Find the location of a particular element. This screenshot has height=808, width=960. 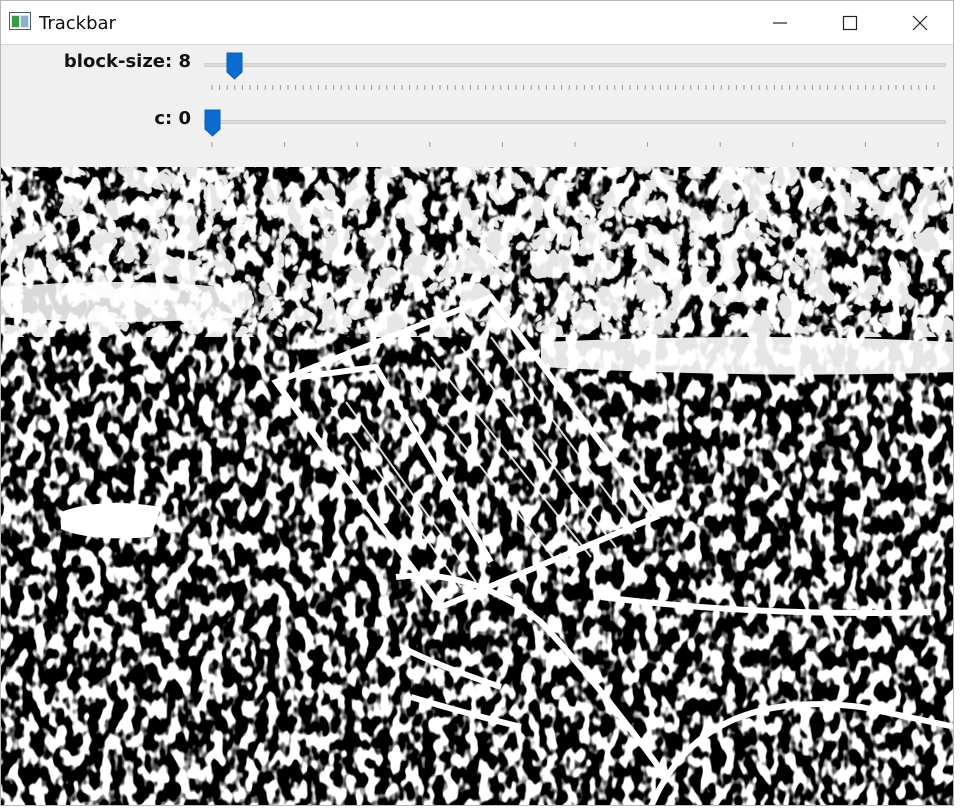

close-button is located at coordinates (919, 23).